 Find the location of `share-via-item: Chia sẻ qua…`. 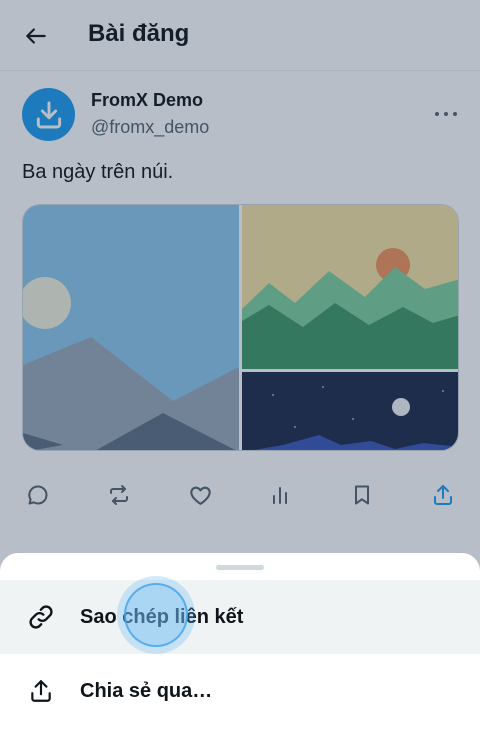

share-via-item: Chia sẻ qua… is located at coordinates (240, 691).